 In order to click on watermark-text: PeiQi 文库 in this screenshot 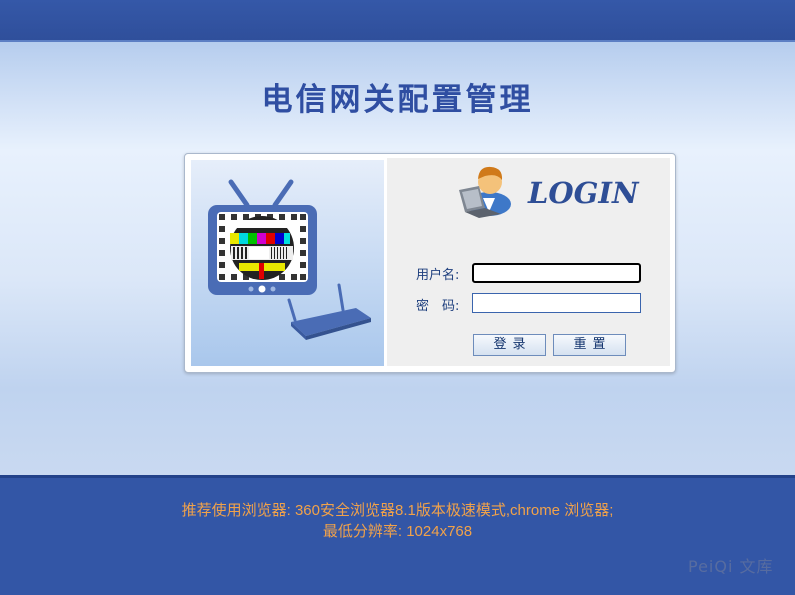, I will do `click(731, 566)`.